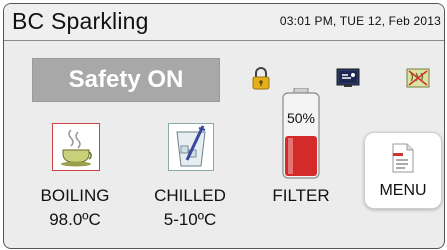 The image size is (447, 250). I want to click on filter-label: FILTER, so click(301, 195).